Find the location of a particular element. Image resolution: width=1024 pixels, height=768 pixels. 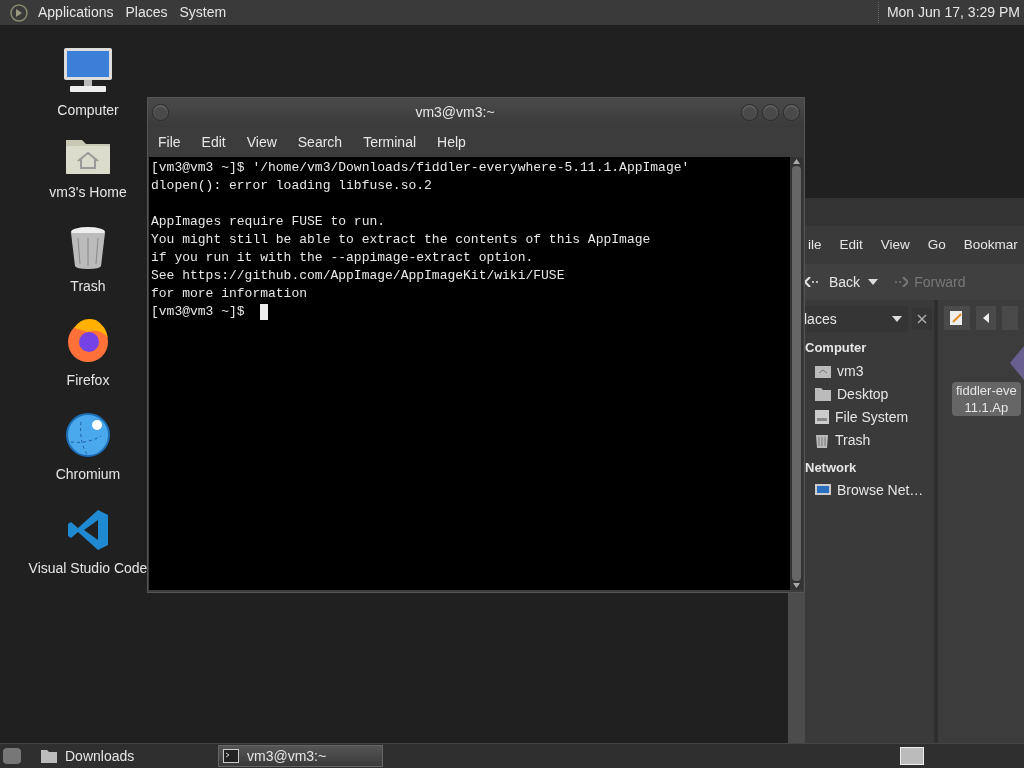

menu-item: Search is located at coordinates (320, 142).